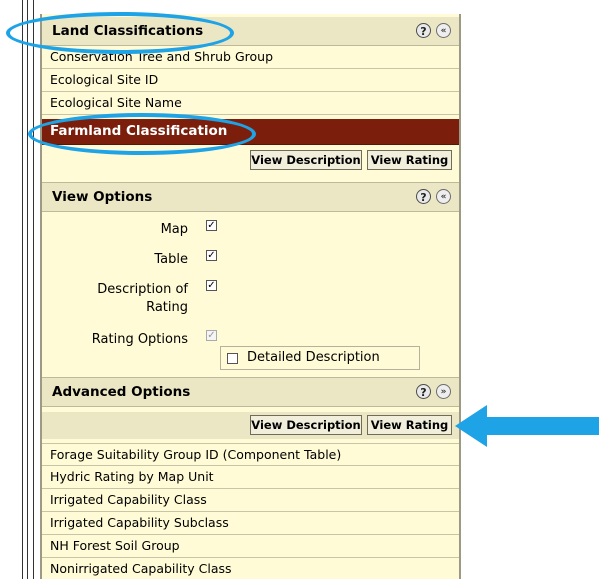 This screenshot has width=599, height=579. I want to click on land-classifications-button-bar: View Description View Rating, so click(250, 160).